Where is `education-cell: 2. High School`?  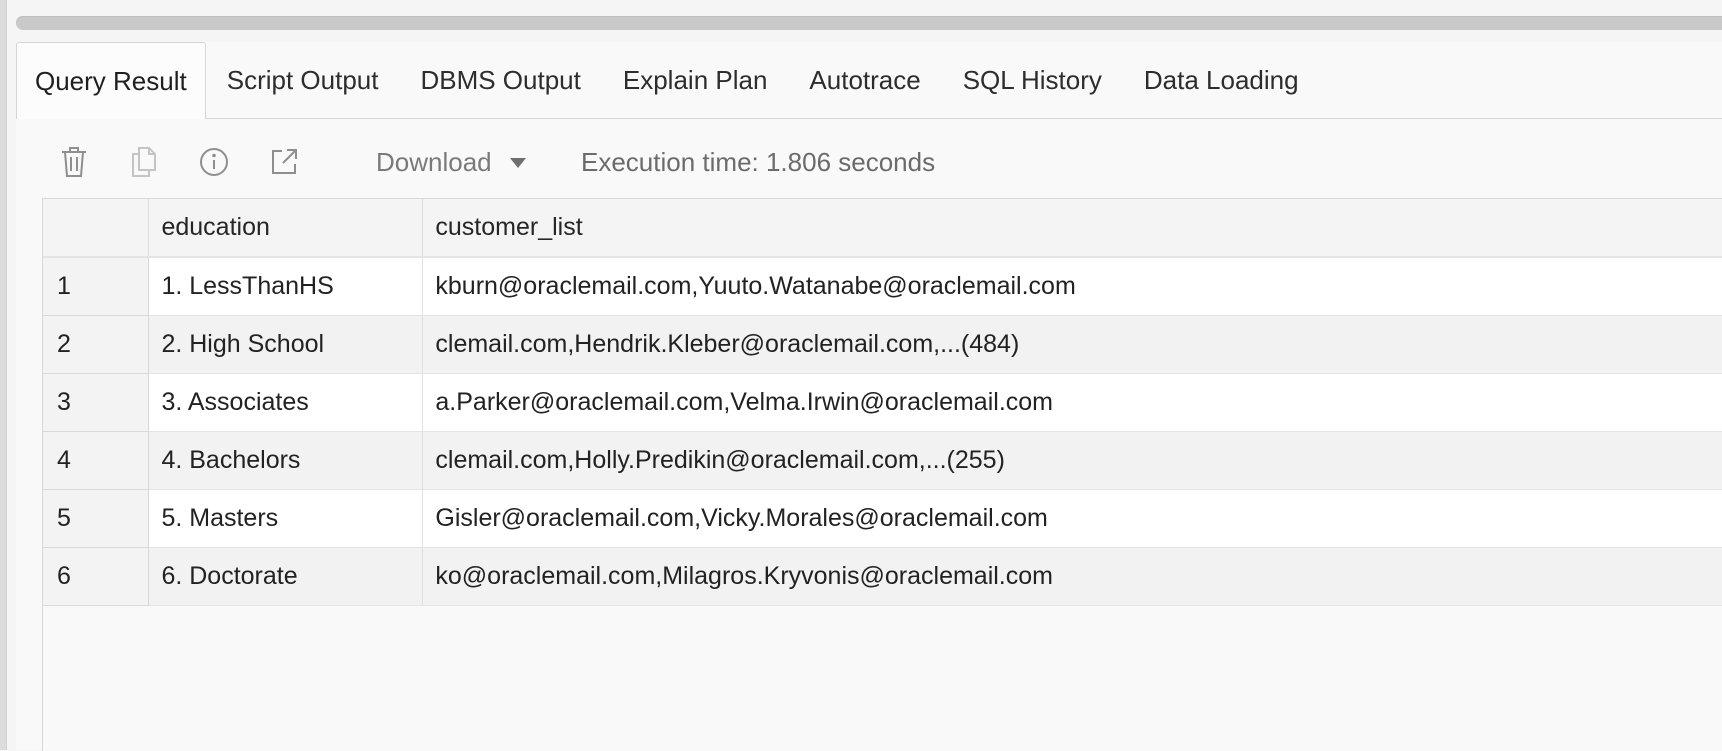
education-cell: 2. High School is located at coordinates (286, 344).